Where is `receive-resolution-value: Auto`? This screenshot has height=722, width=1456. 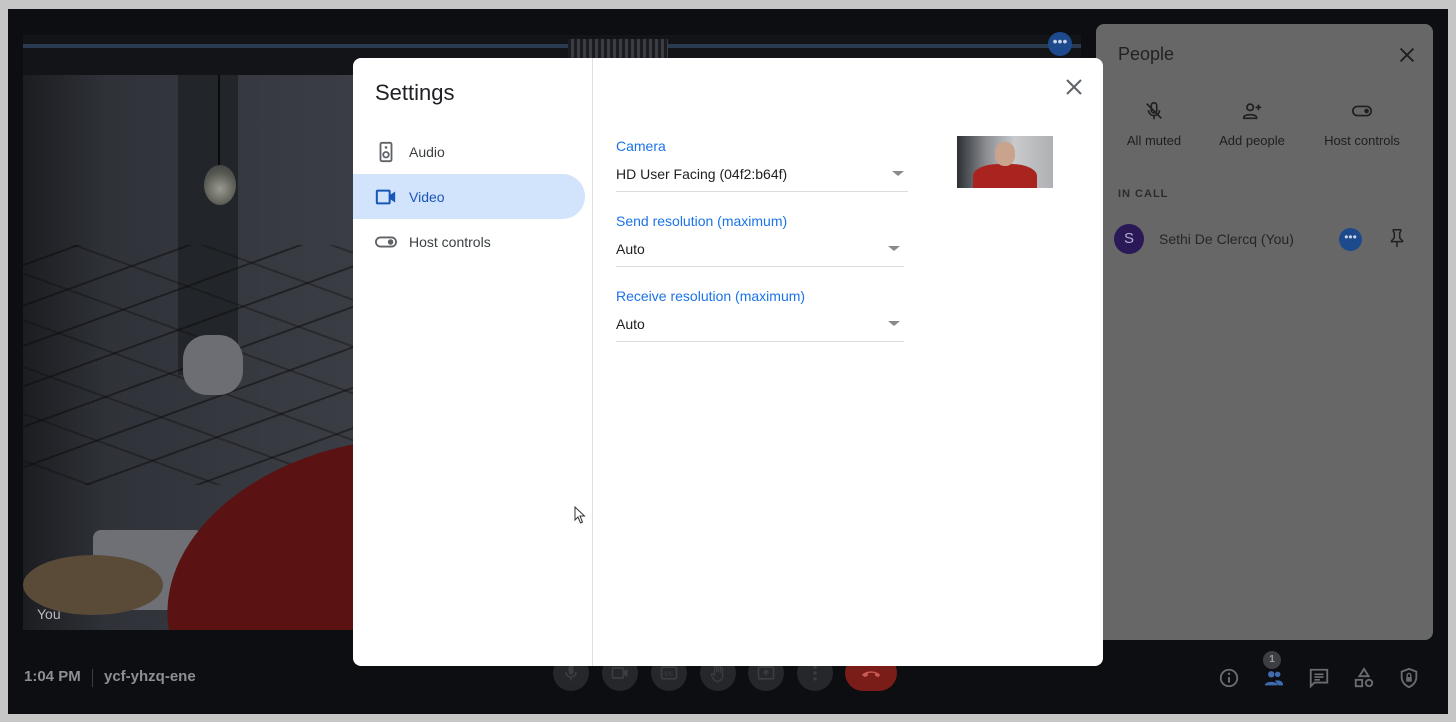
receive-resolution-value: Auto is located at coordinates (630, 324).